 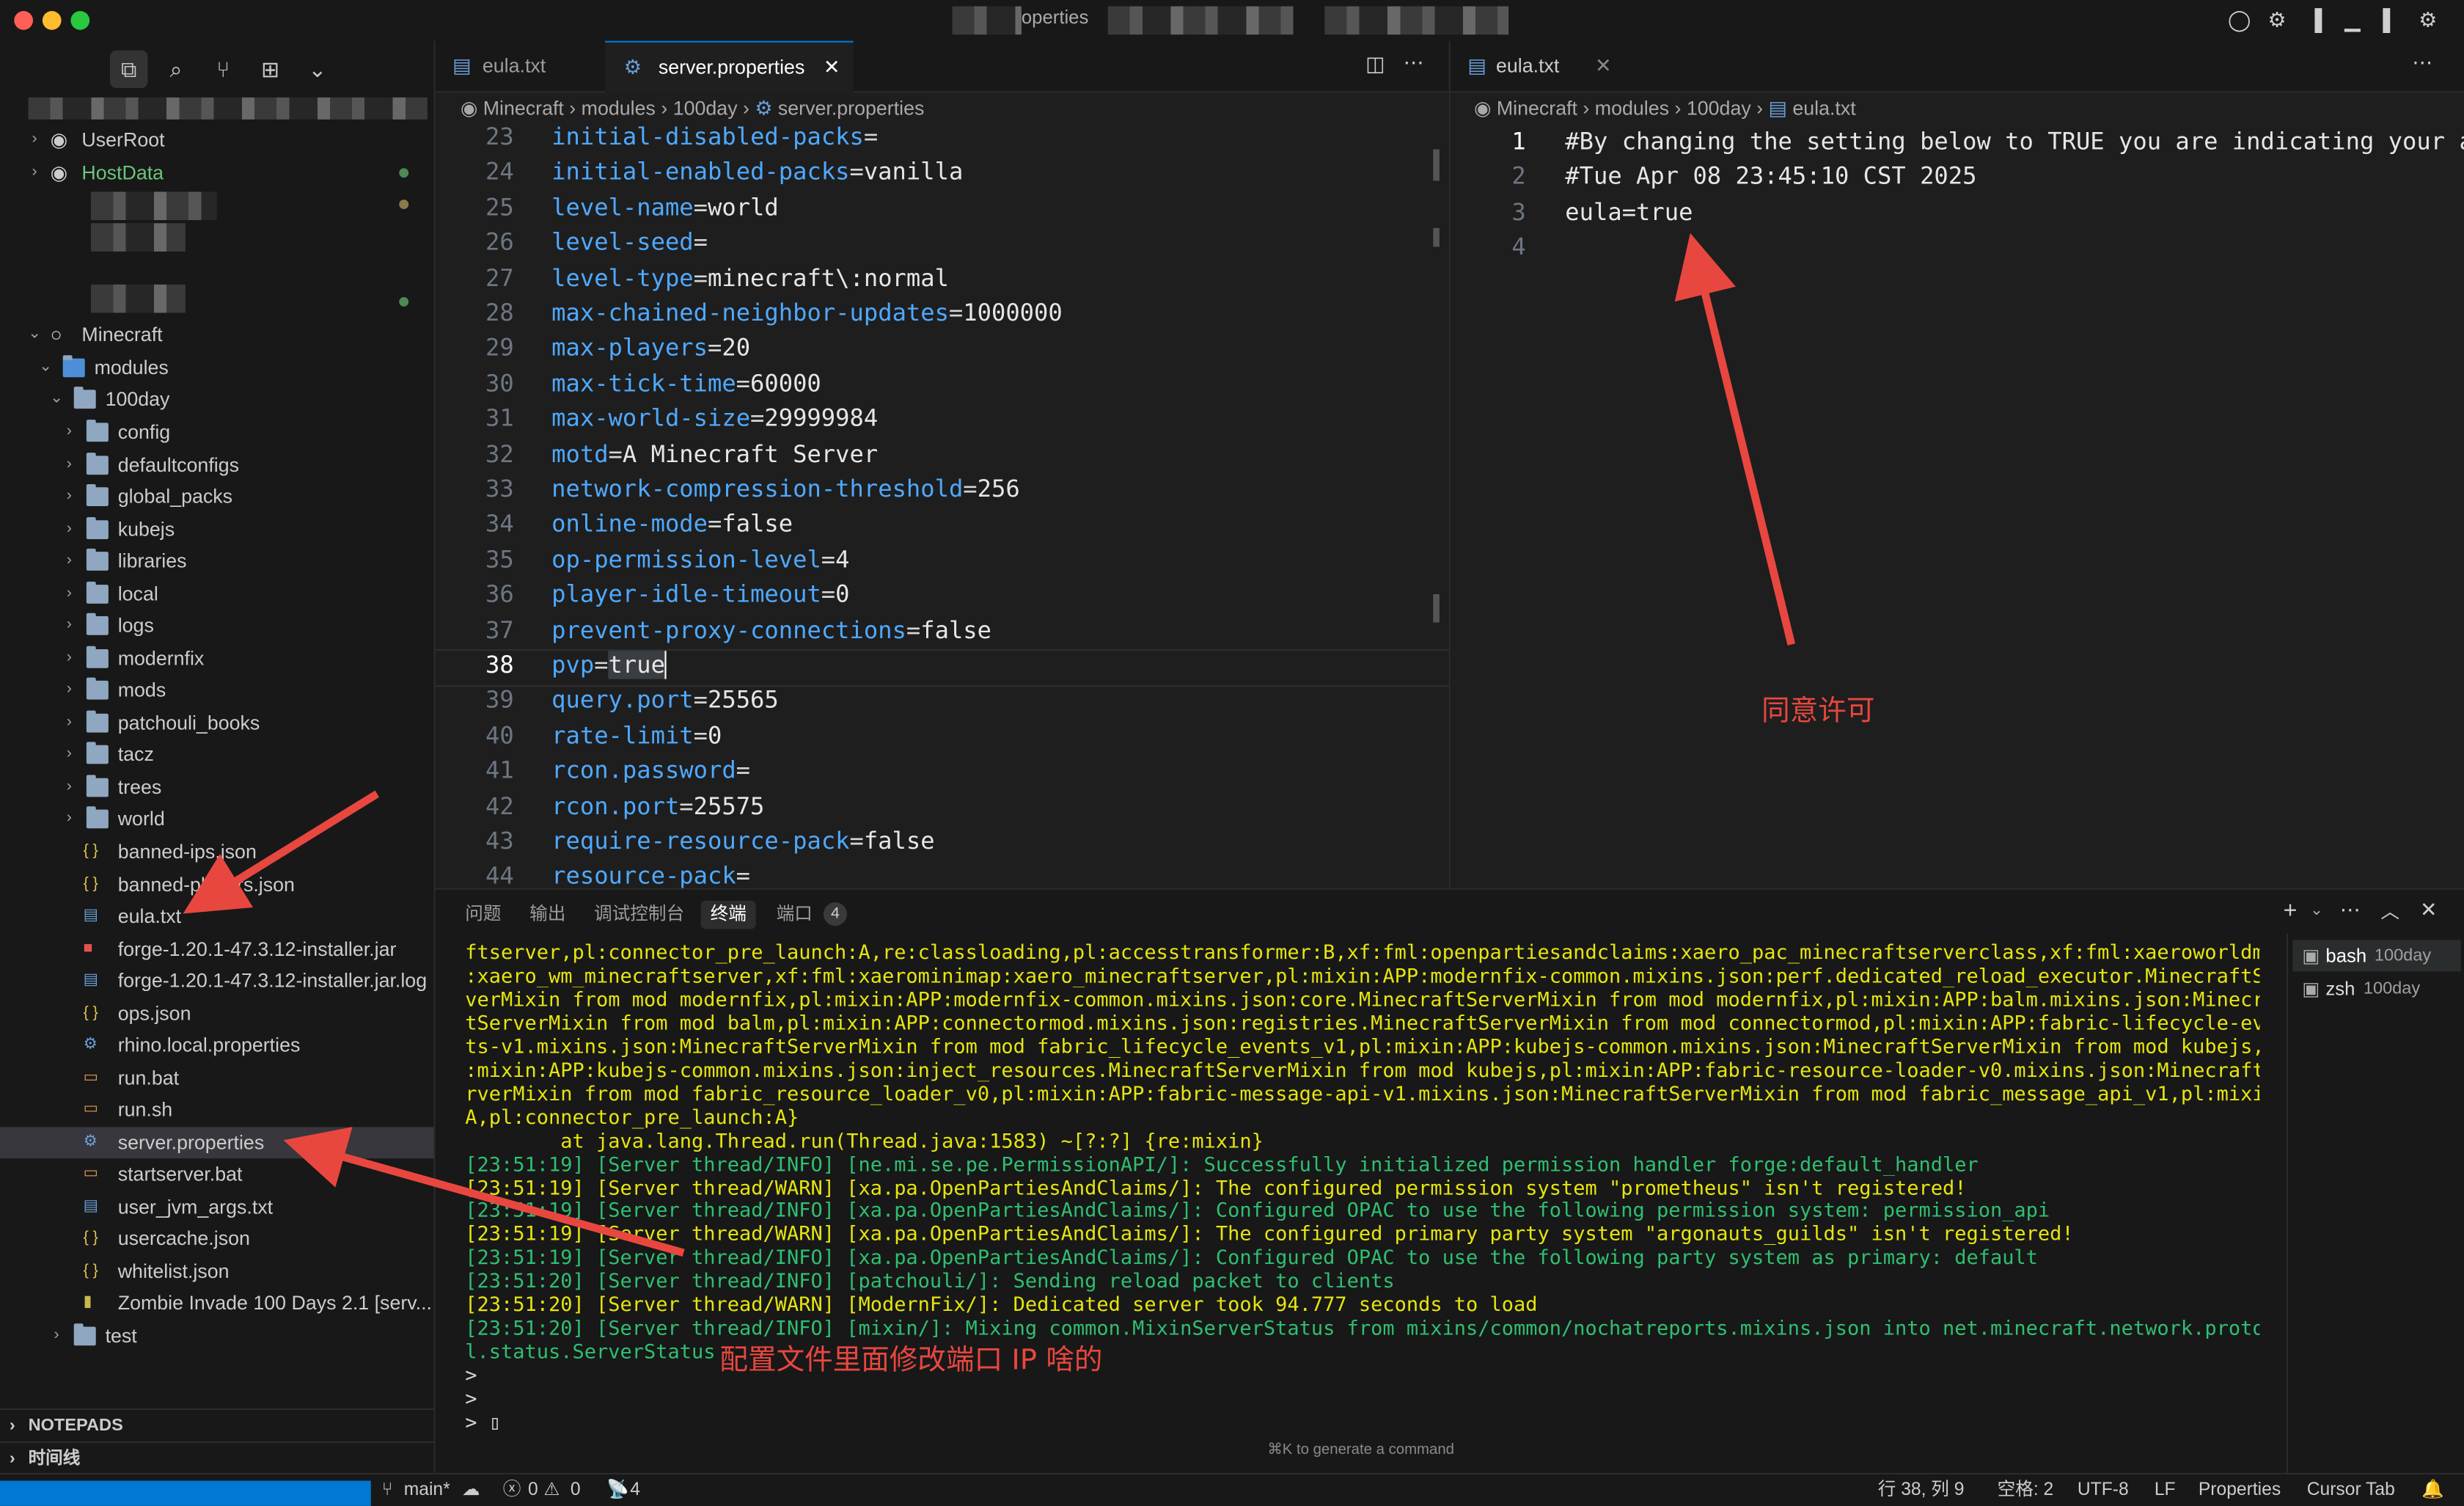 I want to click on arrow-eula, so click(x=1735, y=439).